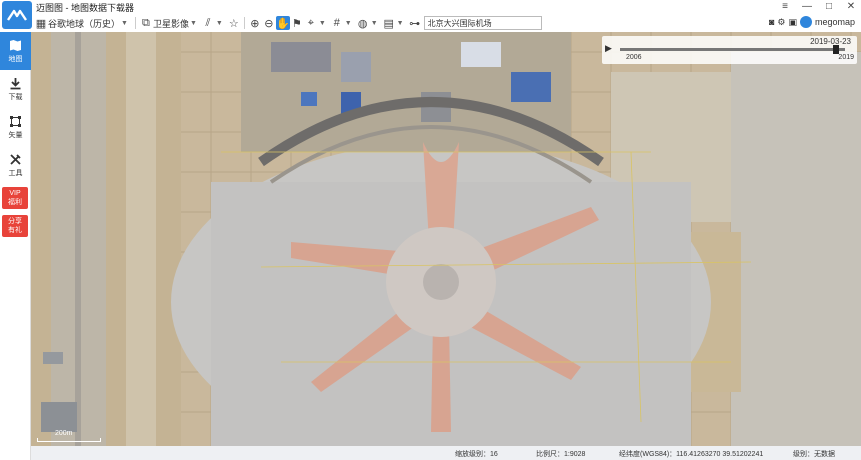  Describe the element at coordinates (85, 8) in the screenshot. I see `window-title: 迈图图 - 地图数据下载器` at that location.